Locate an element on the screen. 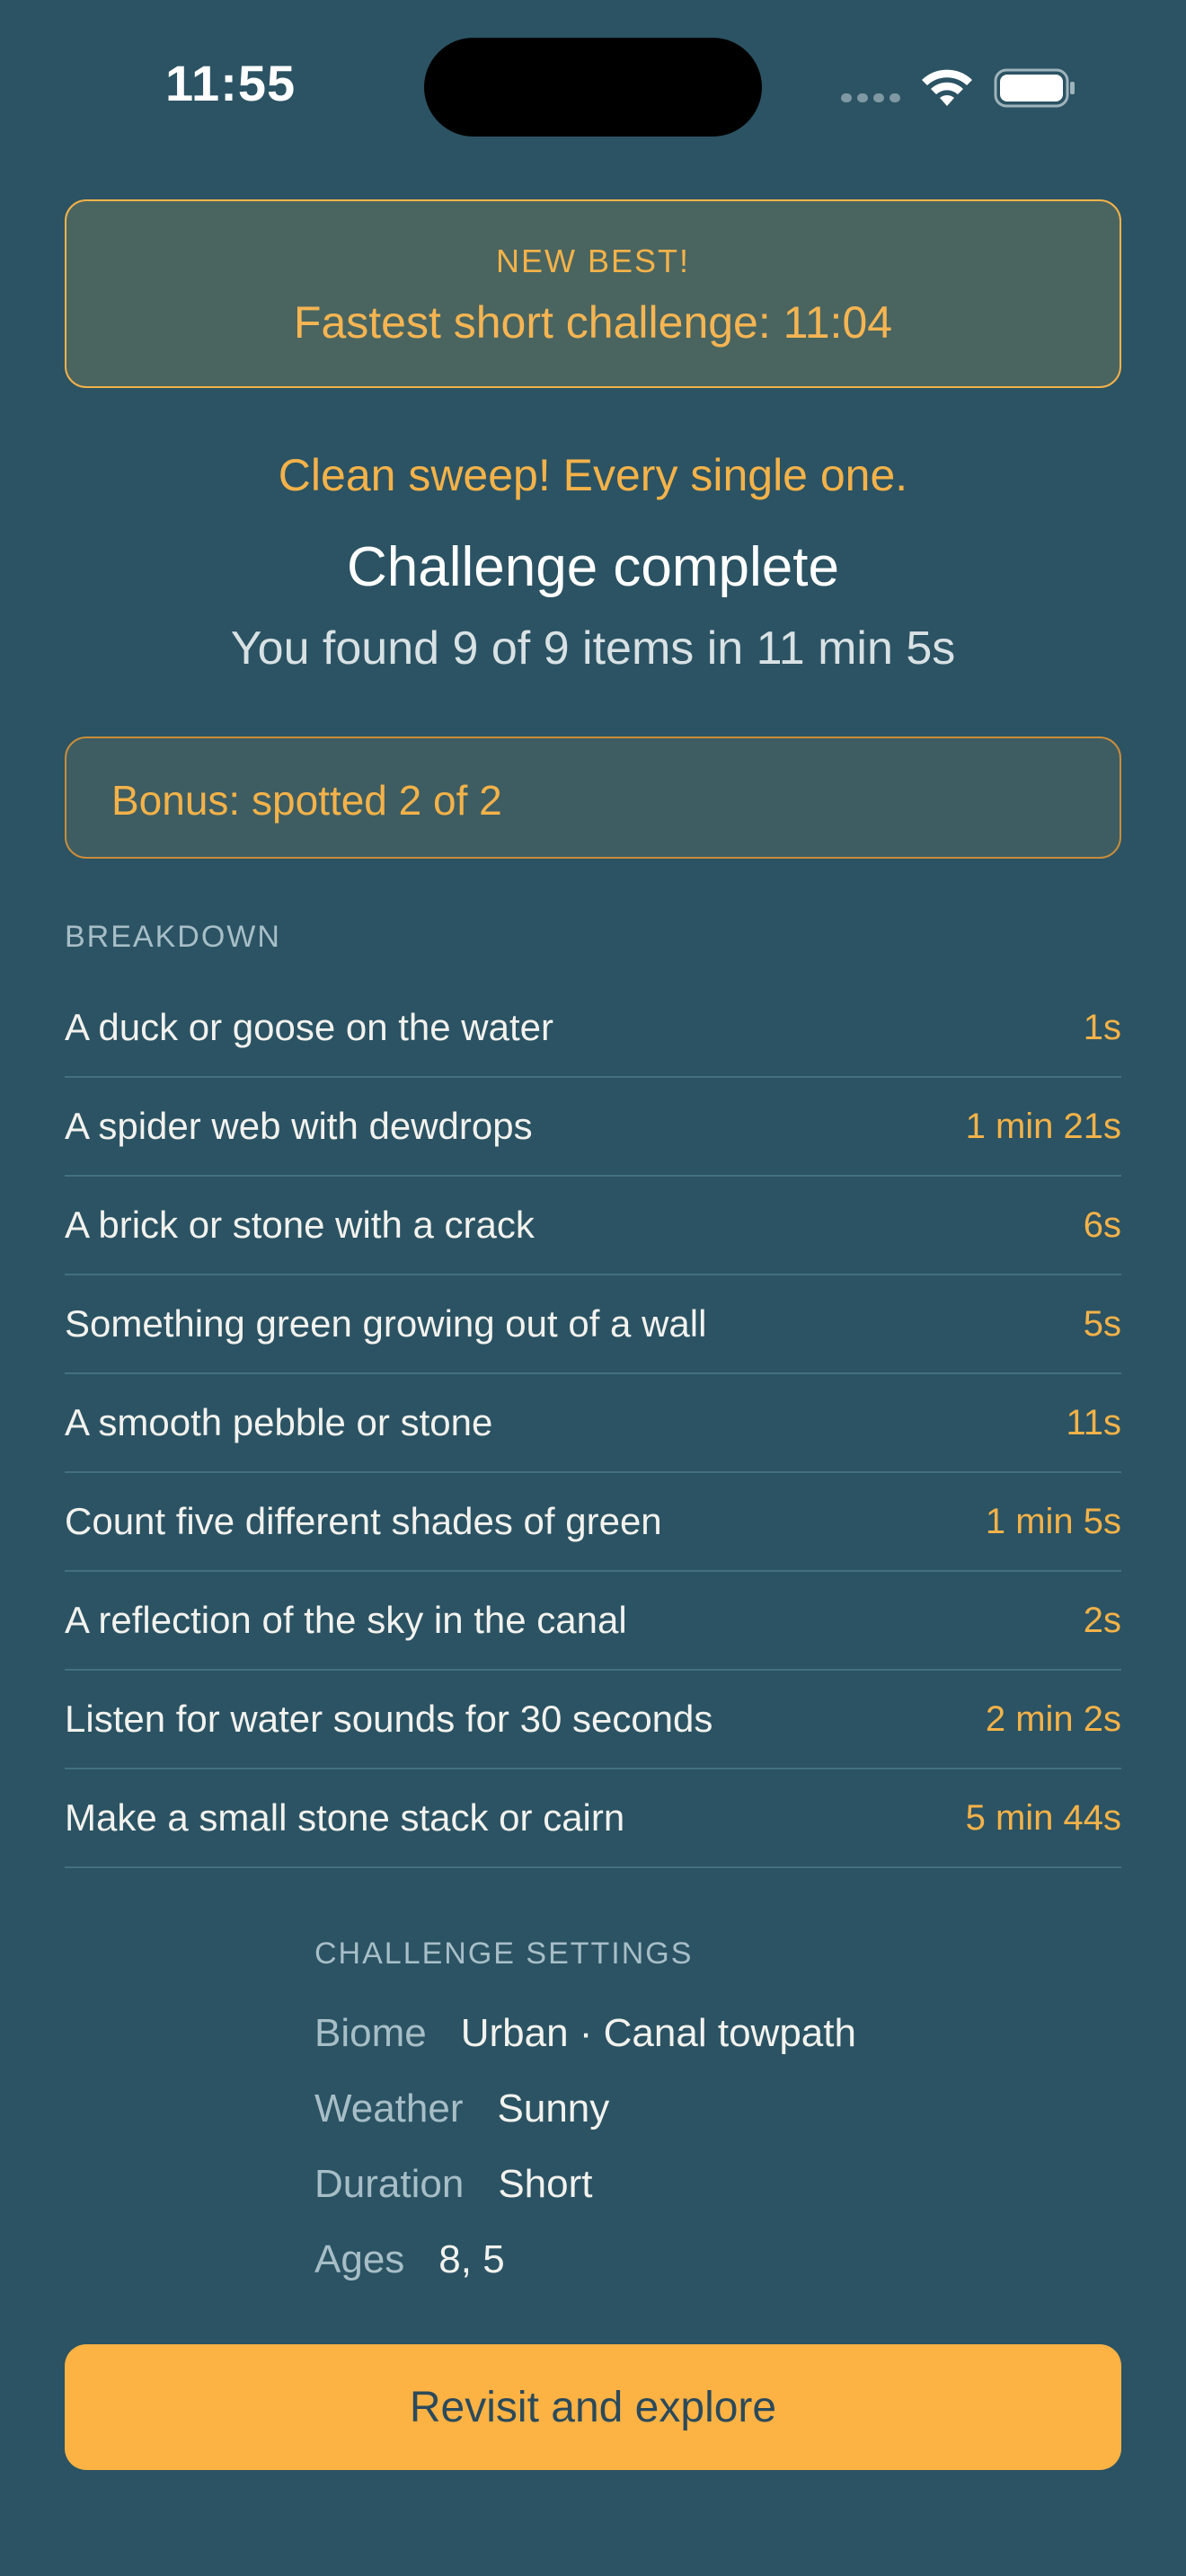 The image size is (1186, 2576). item-time: 2s is located at coordinates (1102, 1620).